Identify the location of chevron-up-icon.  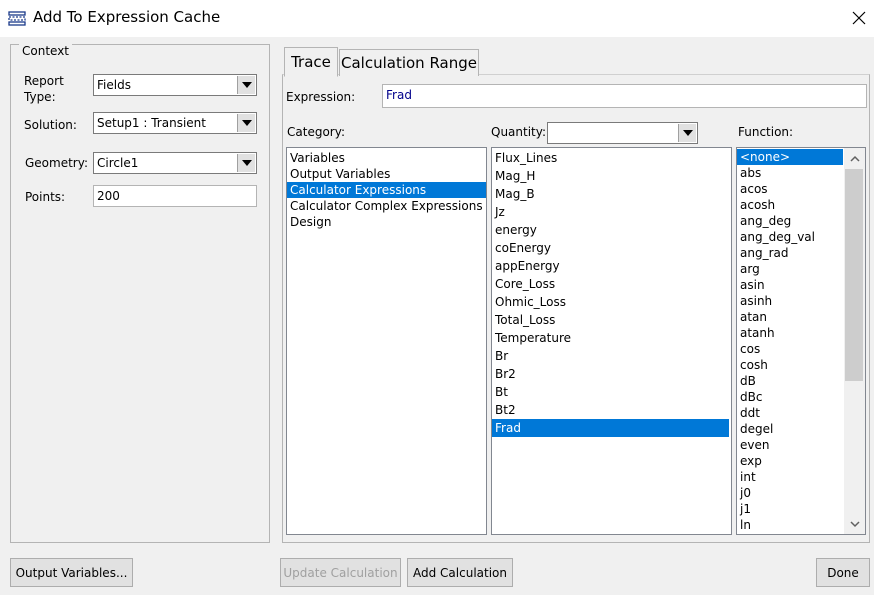
(854, 158).